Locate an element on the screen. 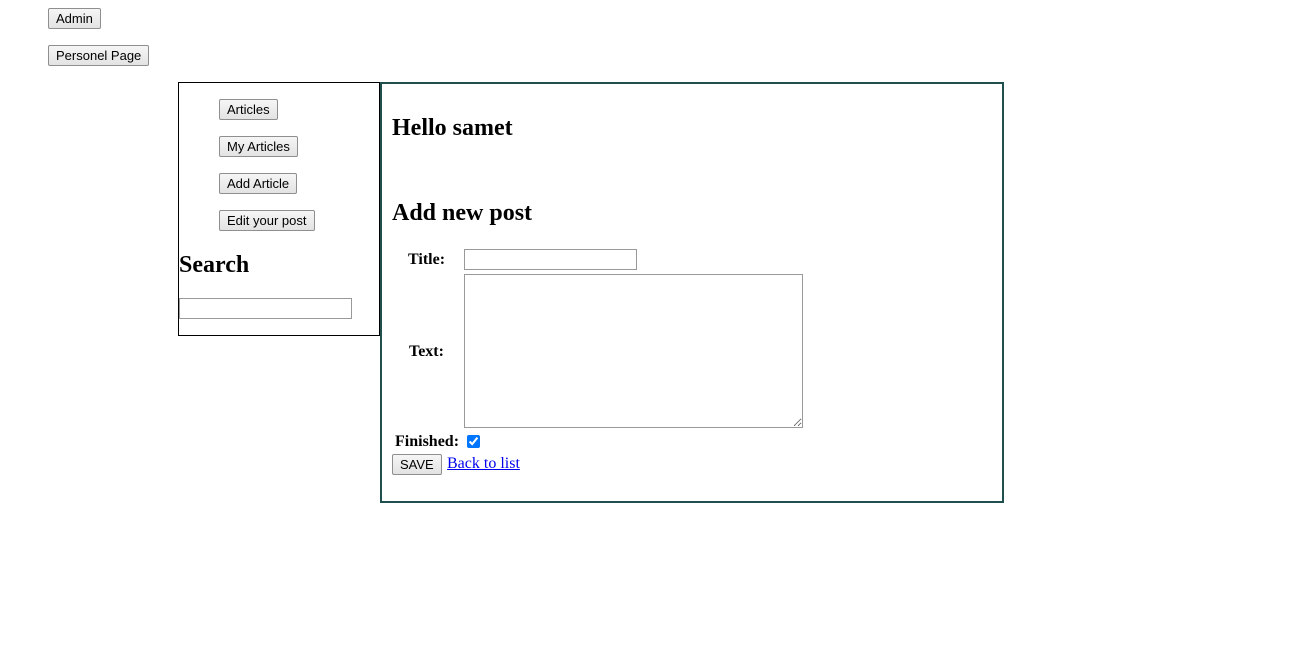 The height and width of the screenshot is (645, 1315). personel-page-button: Personel Page is located at coordinates (99, 55).